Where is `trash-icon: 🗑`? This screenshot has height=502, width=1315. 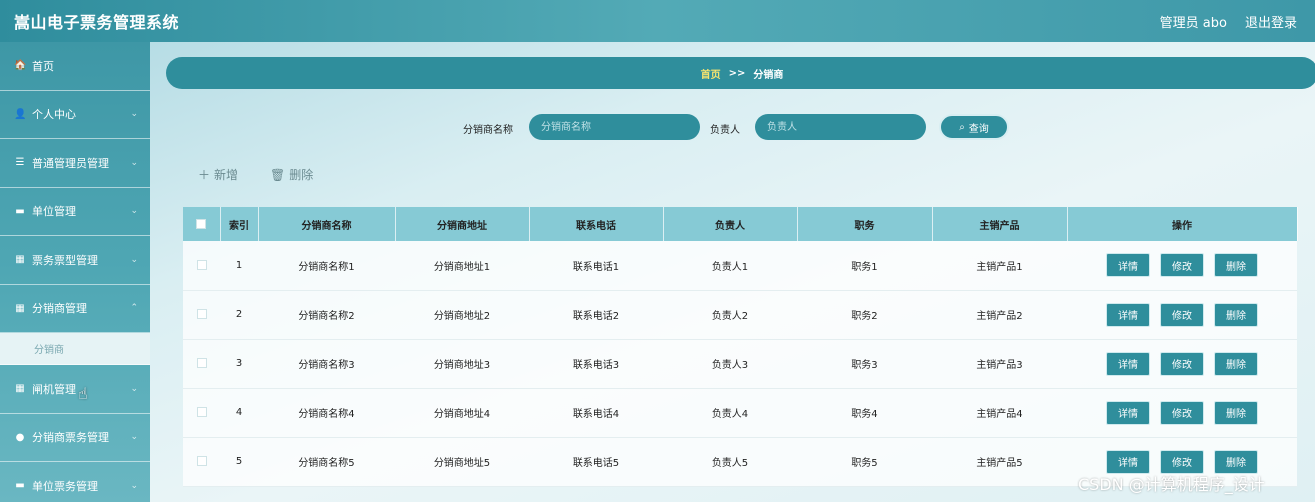
trash-icon: 🗑 is located at coordinates (278, 174).